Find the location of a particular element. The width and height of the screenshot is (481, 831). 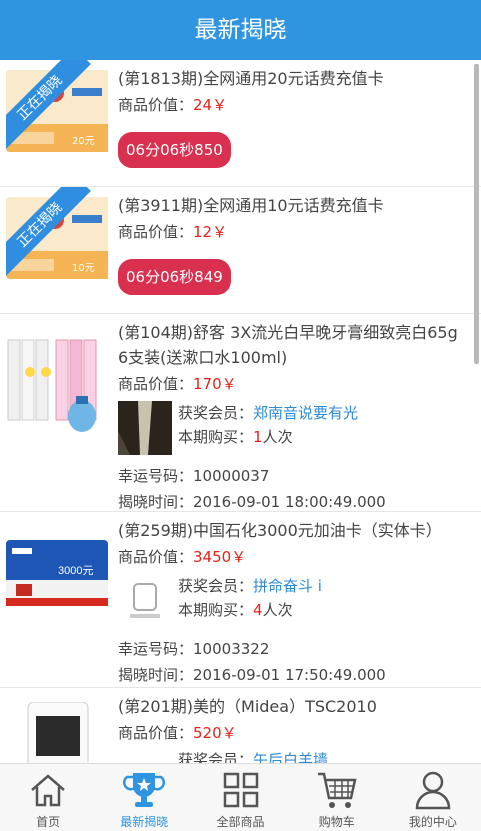

tab-latest: 最新揭晓 is located at coordinates (144, 797).